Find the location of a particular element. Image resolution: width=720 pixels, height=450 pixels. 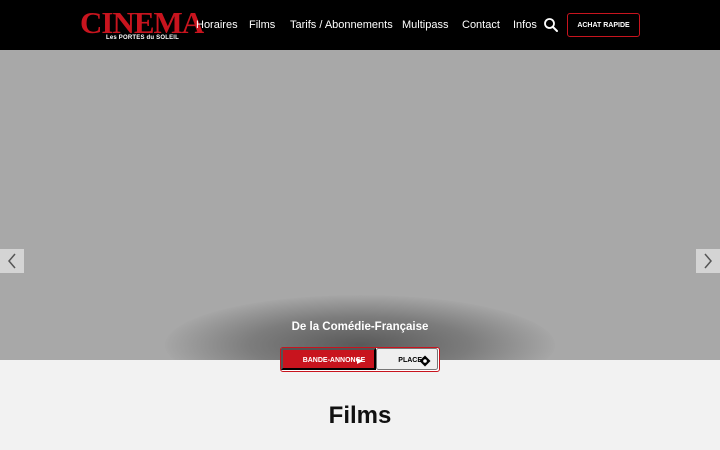

hero-title: De la Comédie-Française is located at coordinates (360, 327).